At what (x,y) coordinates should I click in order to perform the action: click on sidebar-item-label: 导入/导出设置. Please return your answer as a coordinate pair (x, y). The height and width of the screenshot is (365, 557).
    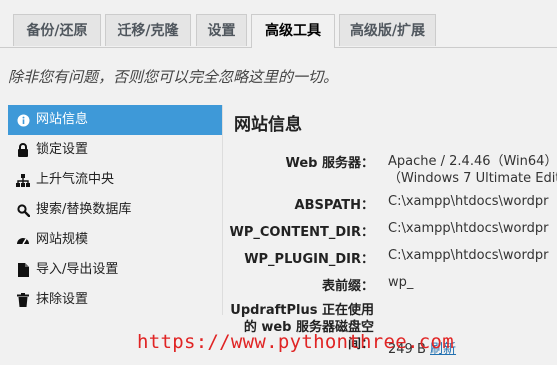
    Looking at the image, I should click on (77, 269).